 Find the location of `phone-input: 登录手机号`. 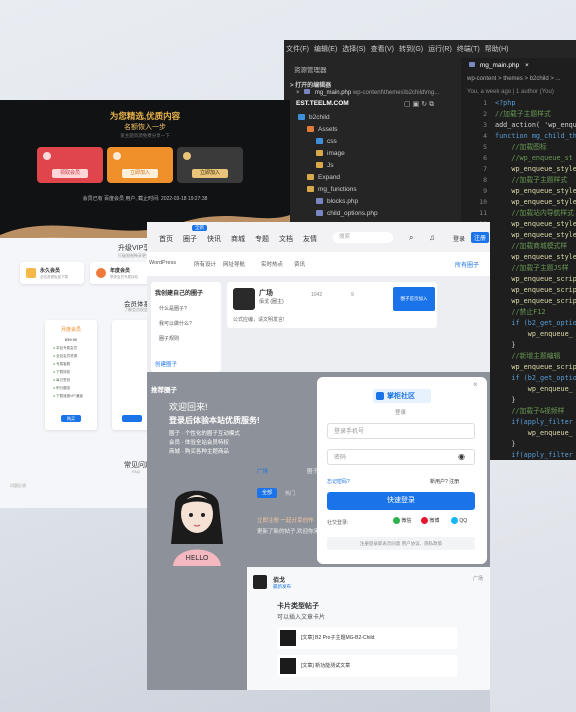

phone-input: 登录手机号 is located at coordinates (401, 431).